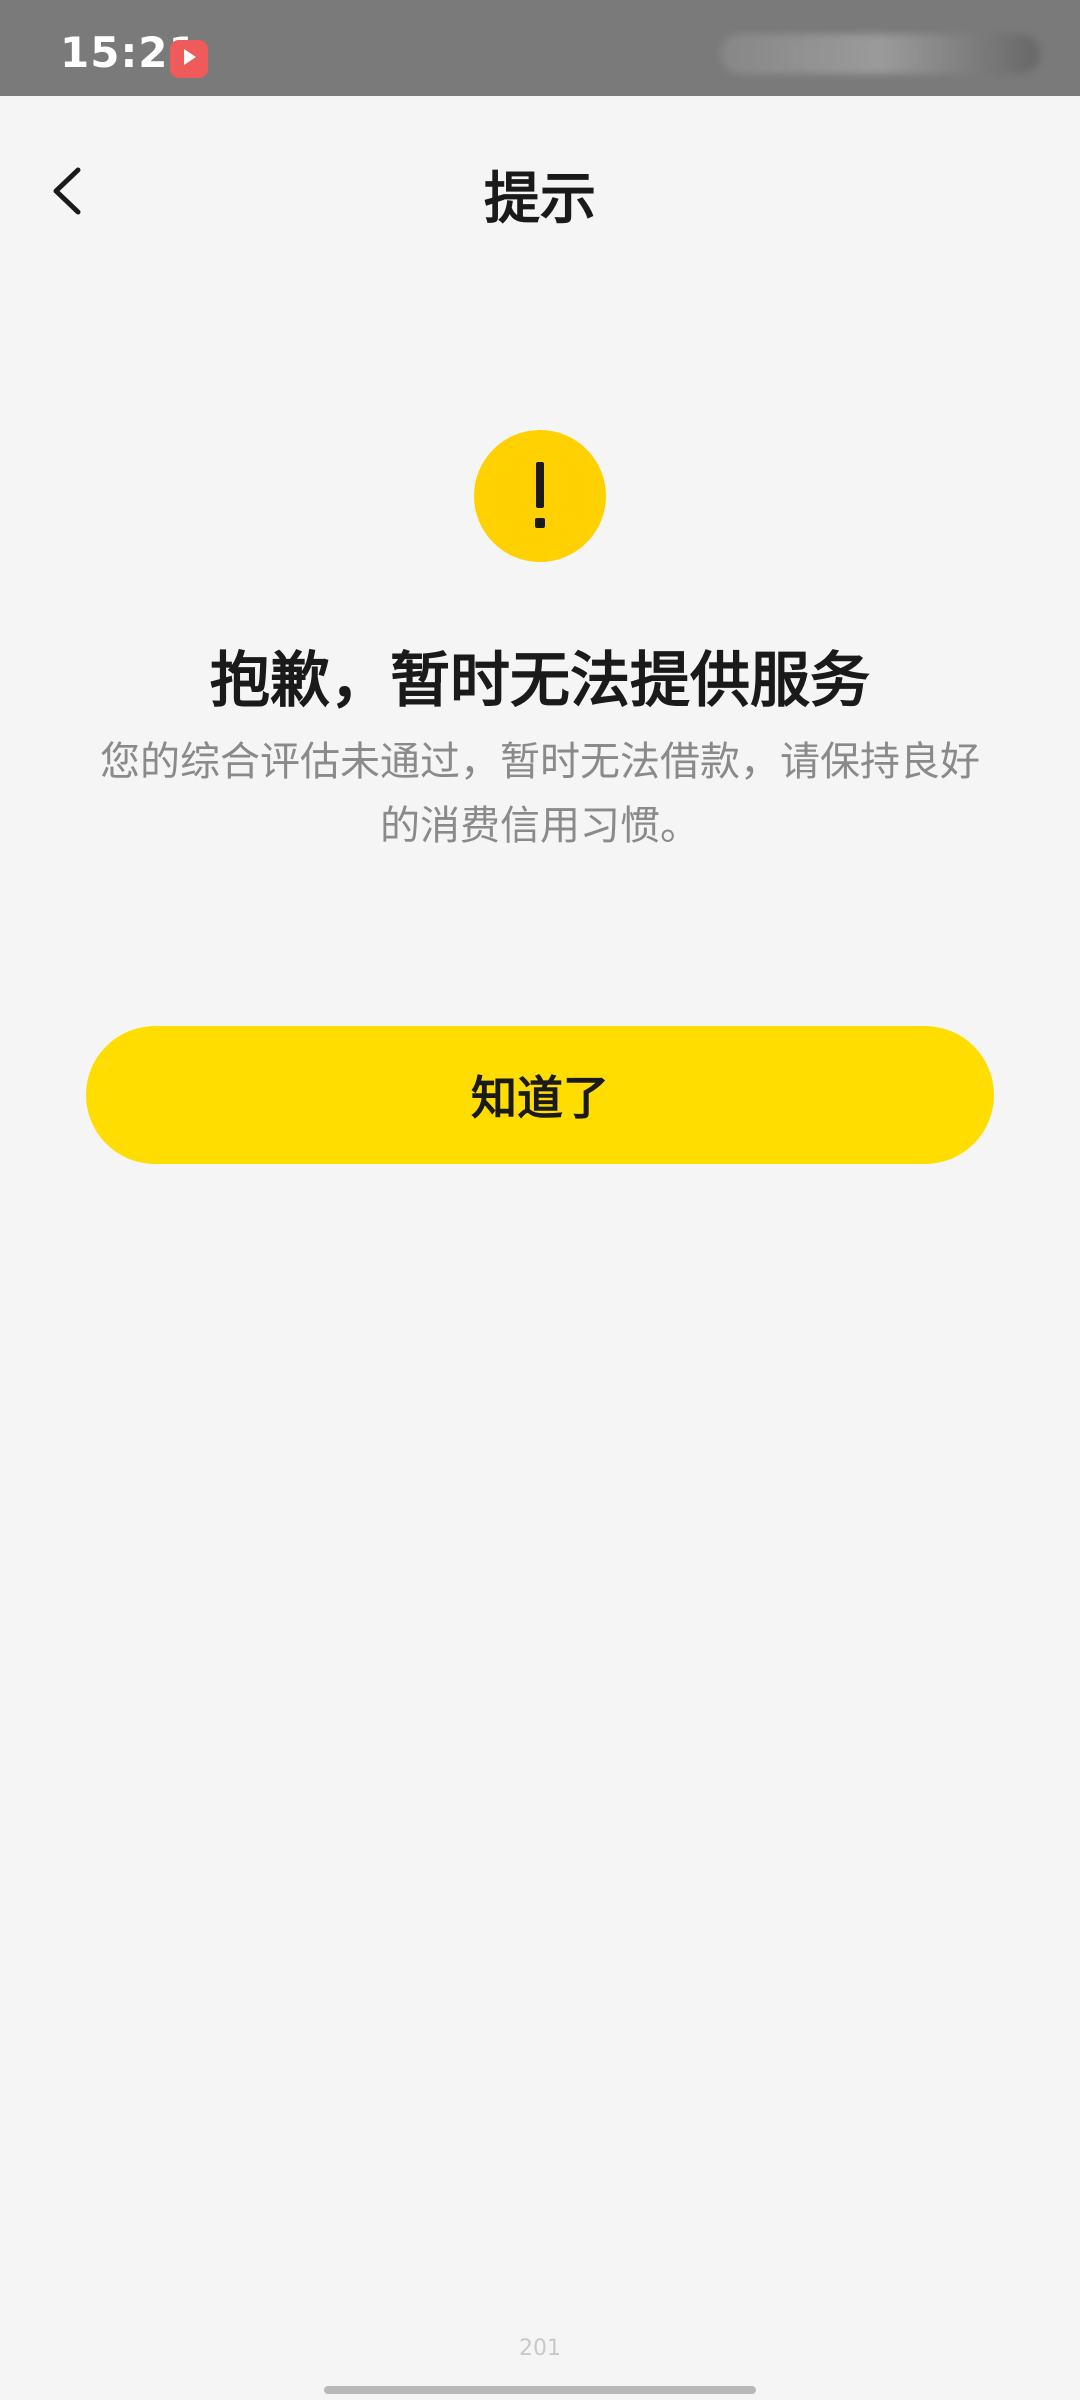  I want to click on home-indicator, so click(540, 2390).